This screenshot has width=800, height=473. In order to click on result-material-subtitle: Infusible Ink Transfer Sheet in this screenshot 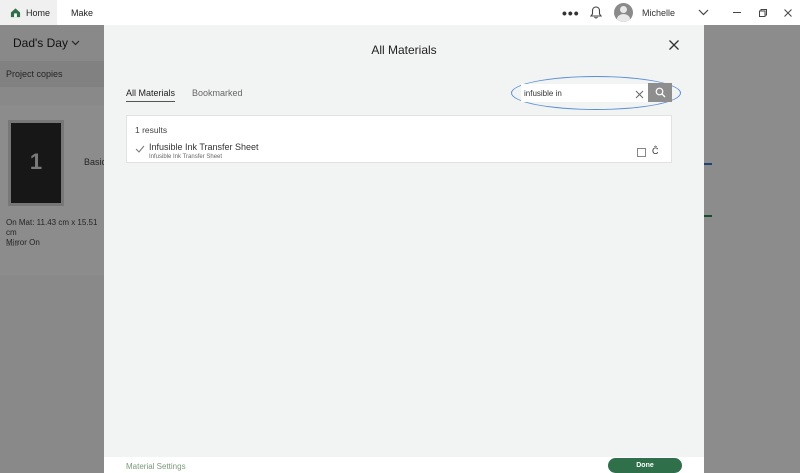, I will do `click(186, 157)`.